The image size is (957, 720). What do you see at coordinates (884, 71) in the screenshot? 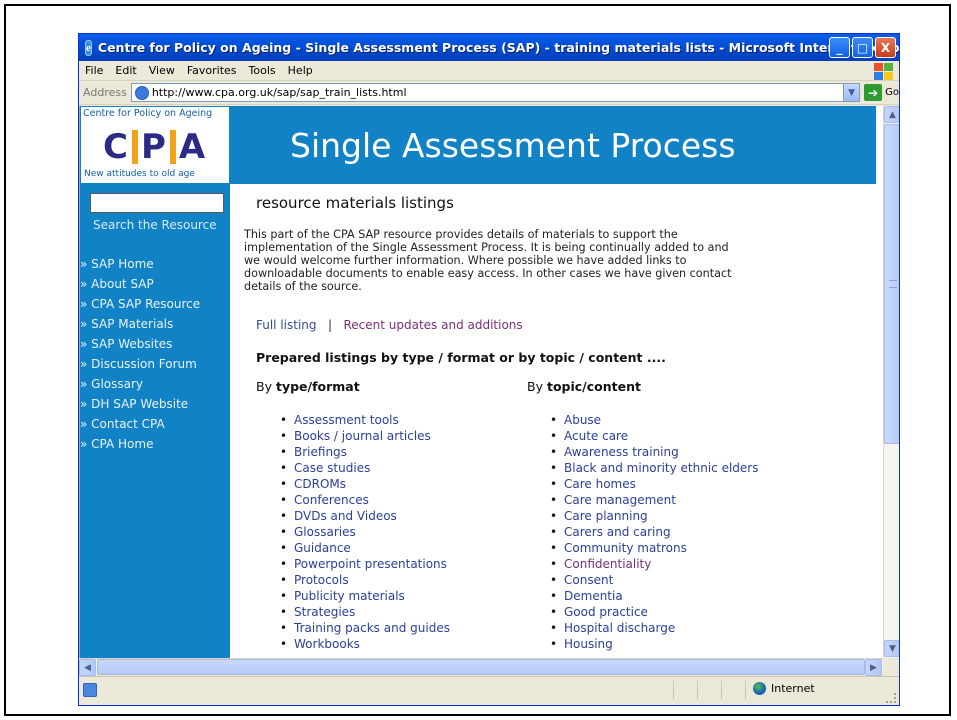
I see `windows-logo-icon` at bounding box center [884, 71].